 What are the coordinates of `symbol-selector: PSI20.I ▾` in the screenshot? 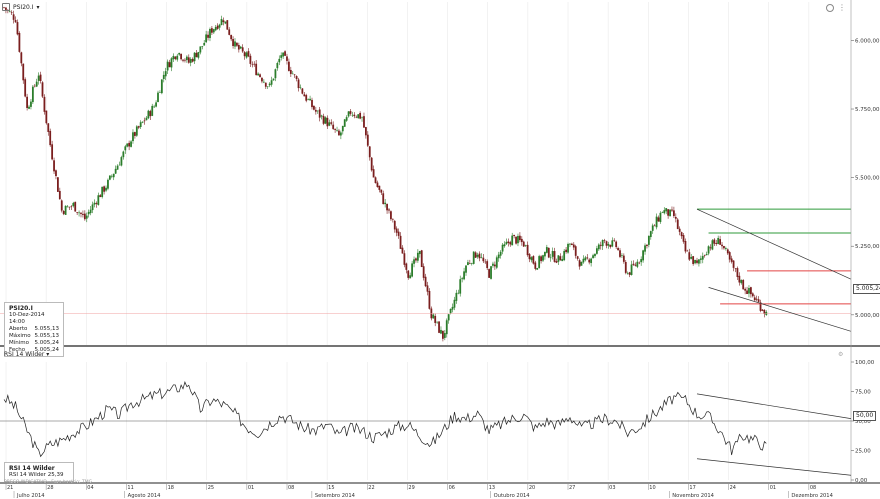 It's located at (21, 7).